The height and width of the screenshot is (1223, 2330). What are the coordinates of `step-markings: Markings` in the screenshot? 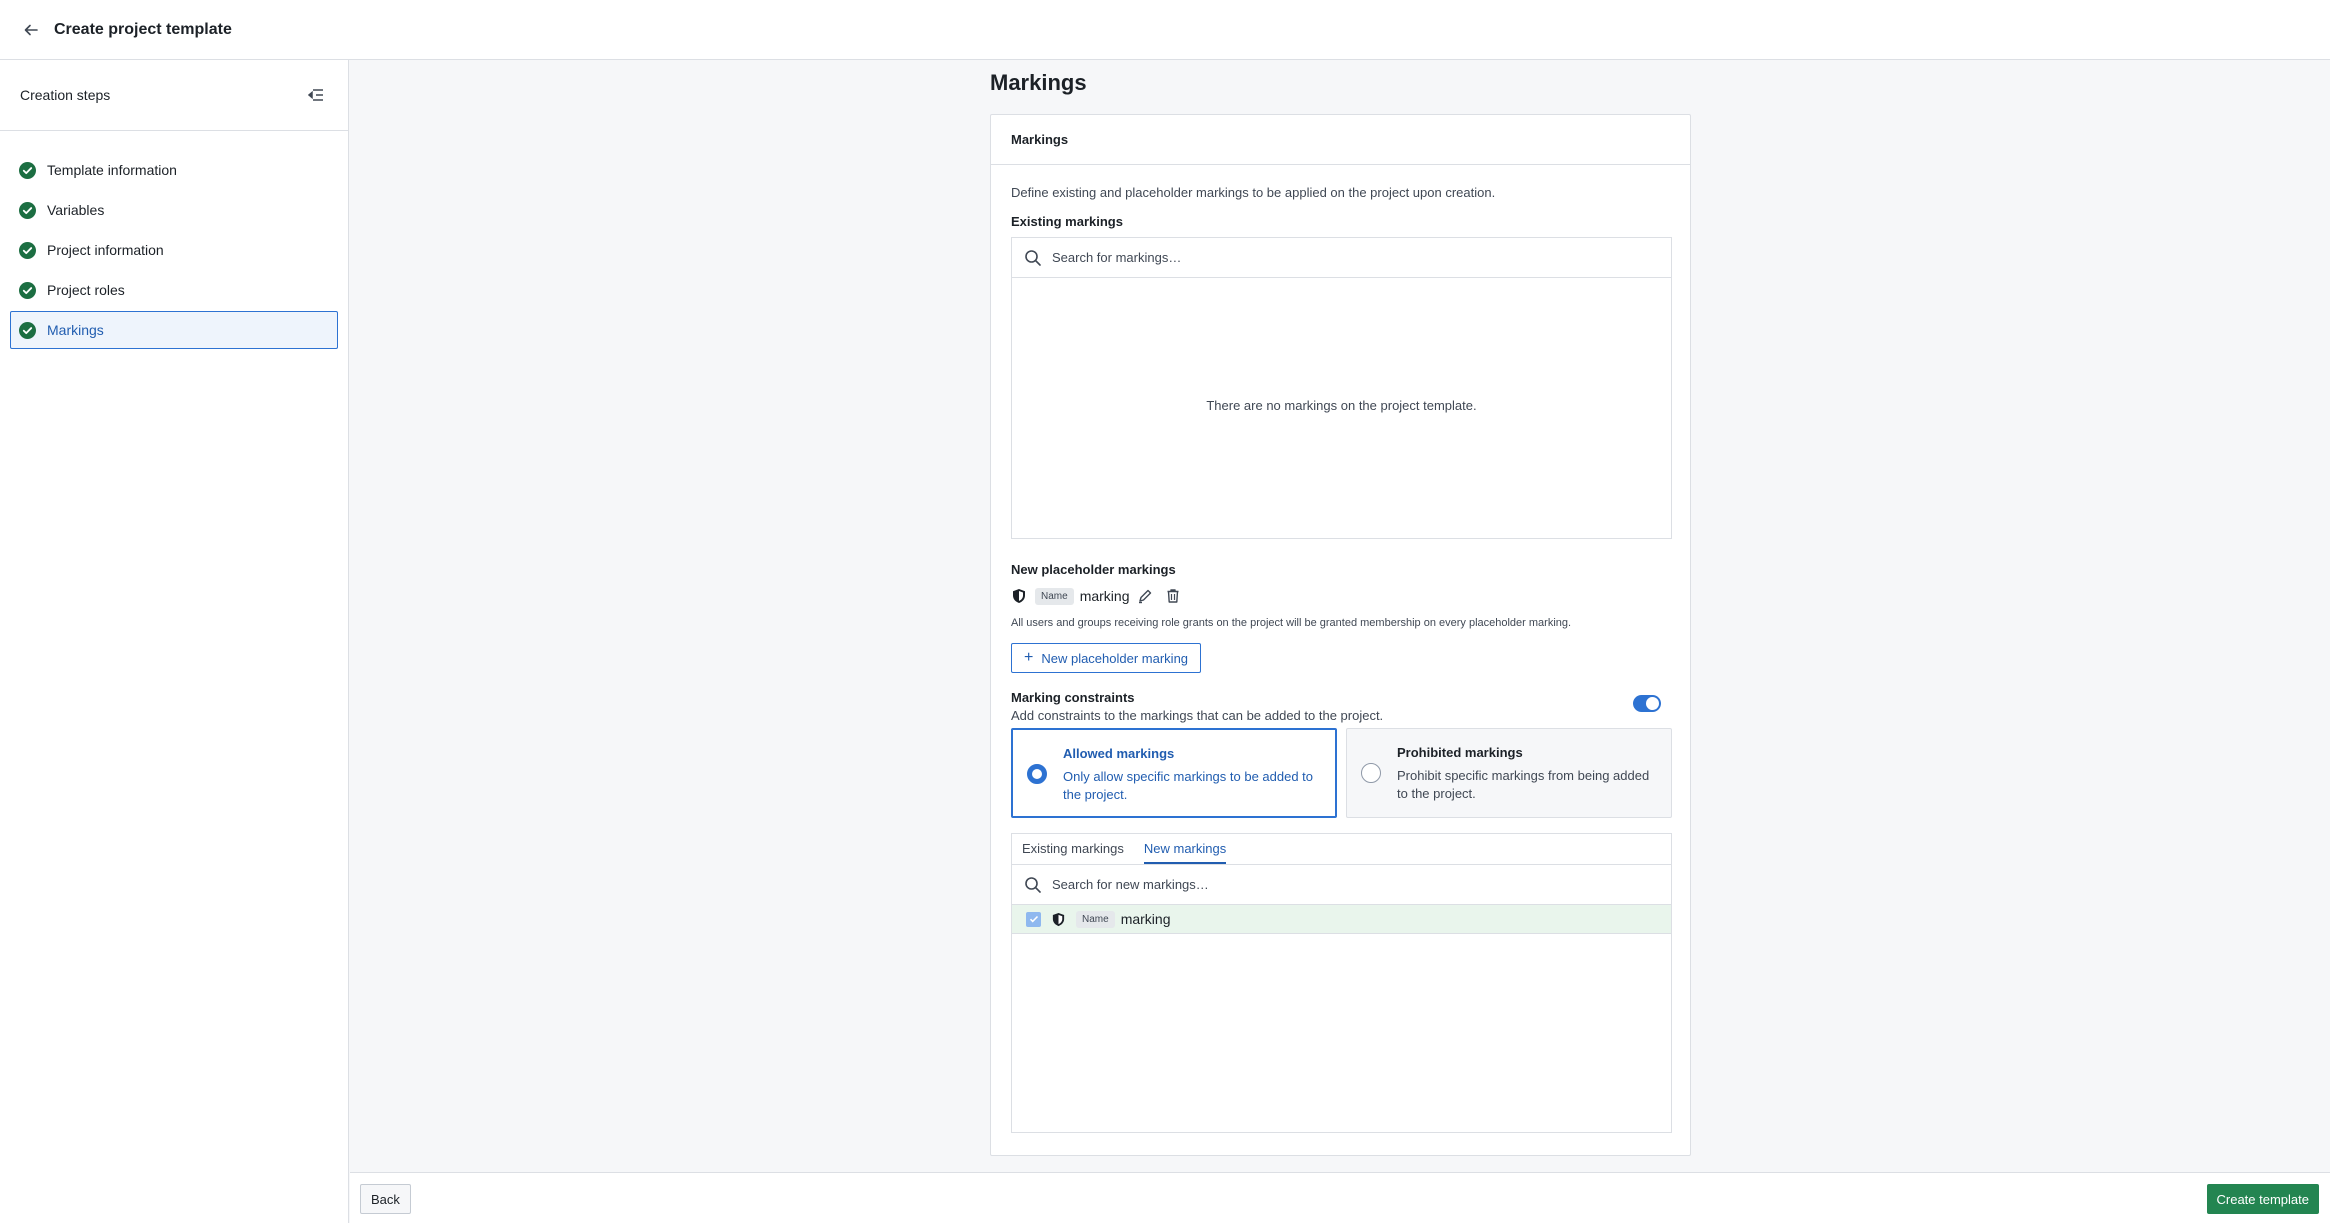 It's located at (174, 330).